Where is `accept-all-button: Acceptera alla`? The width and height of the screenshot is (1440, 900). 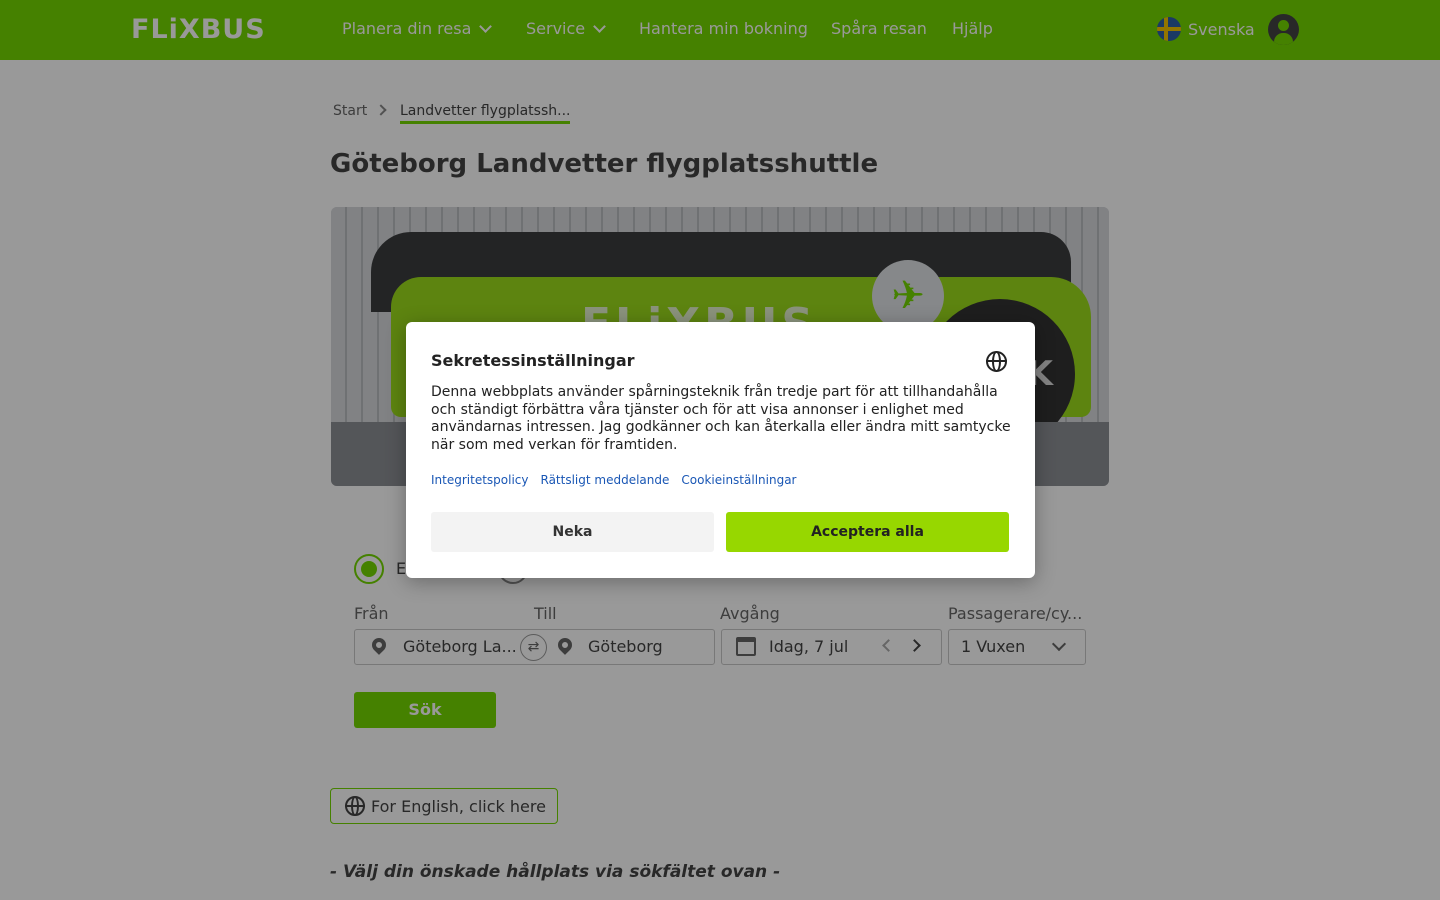
accept-all-button: Acceptera alla is located at coordinates (867, 532).